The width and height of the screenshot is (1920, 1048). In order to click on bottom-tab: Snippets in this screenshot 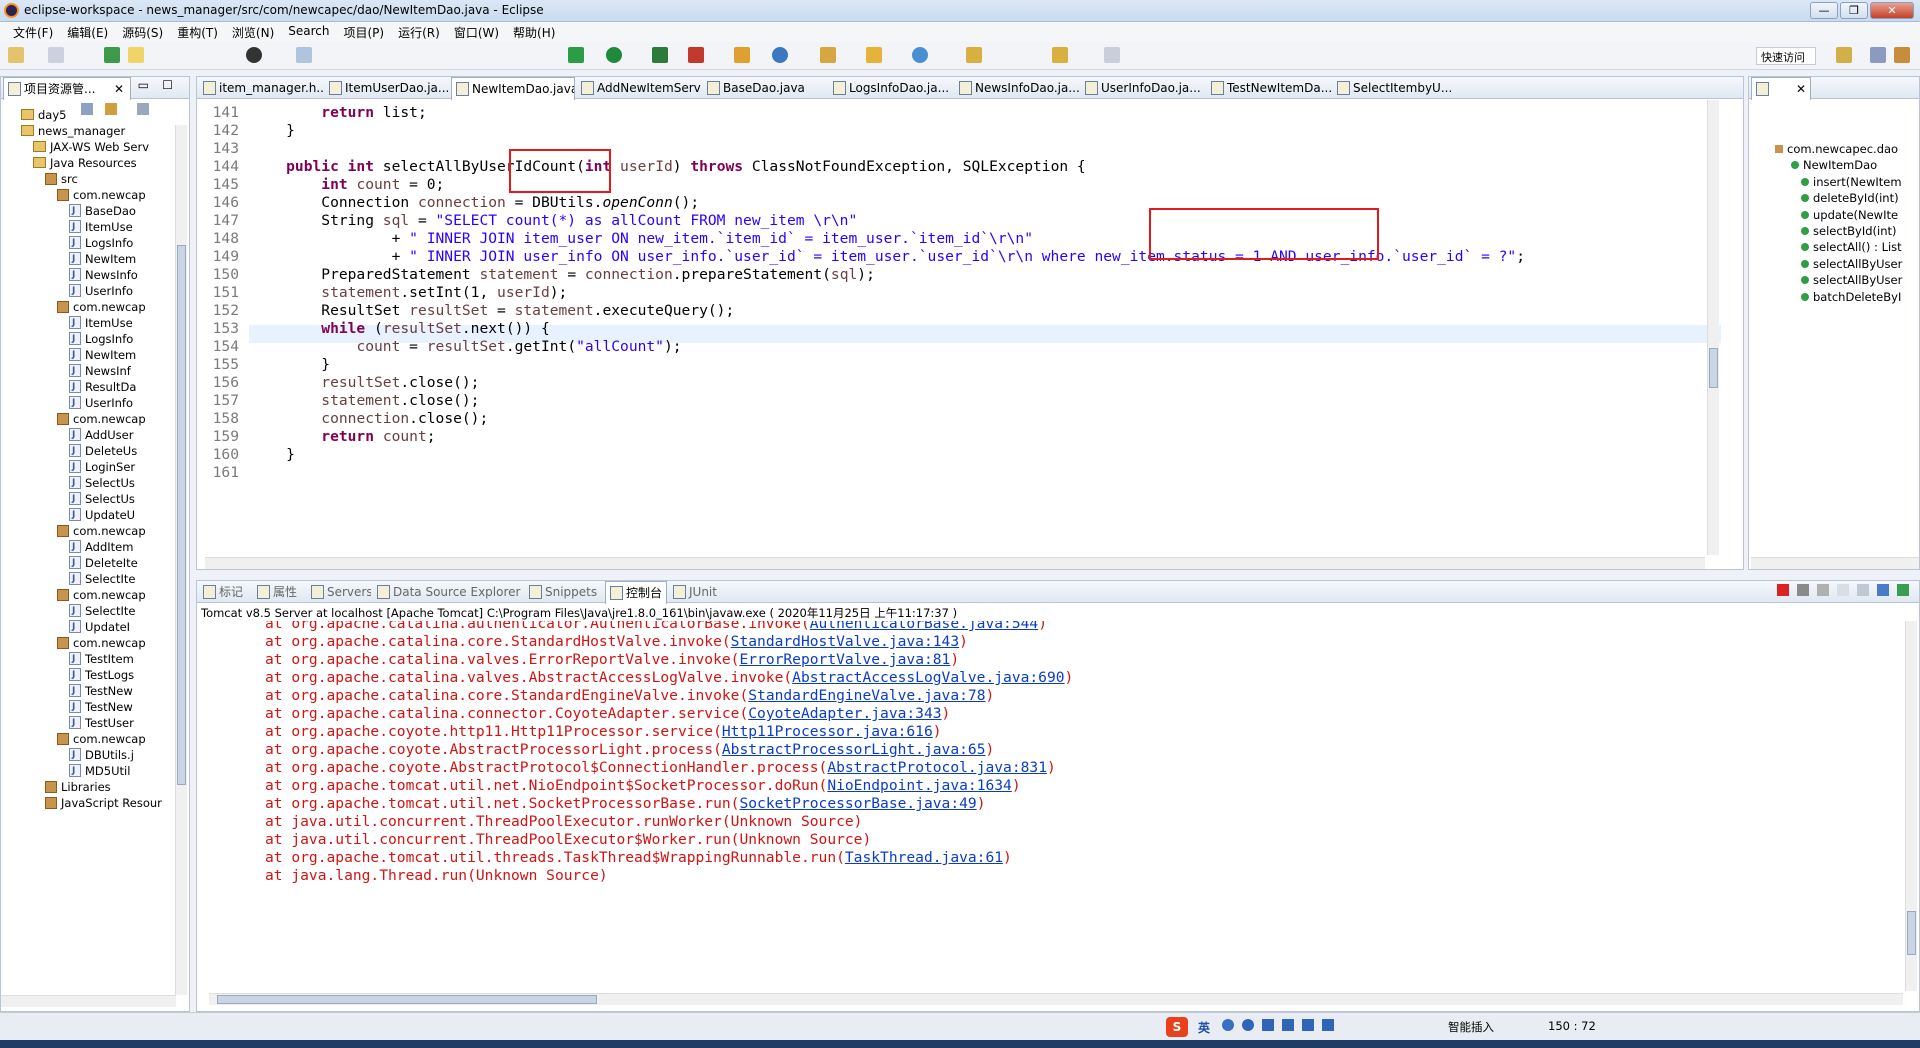, I will do `click(564, 592)`.